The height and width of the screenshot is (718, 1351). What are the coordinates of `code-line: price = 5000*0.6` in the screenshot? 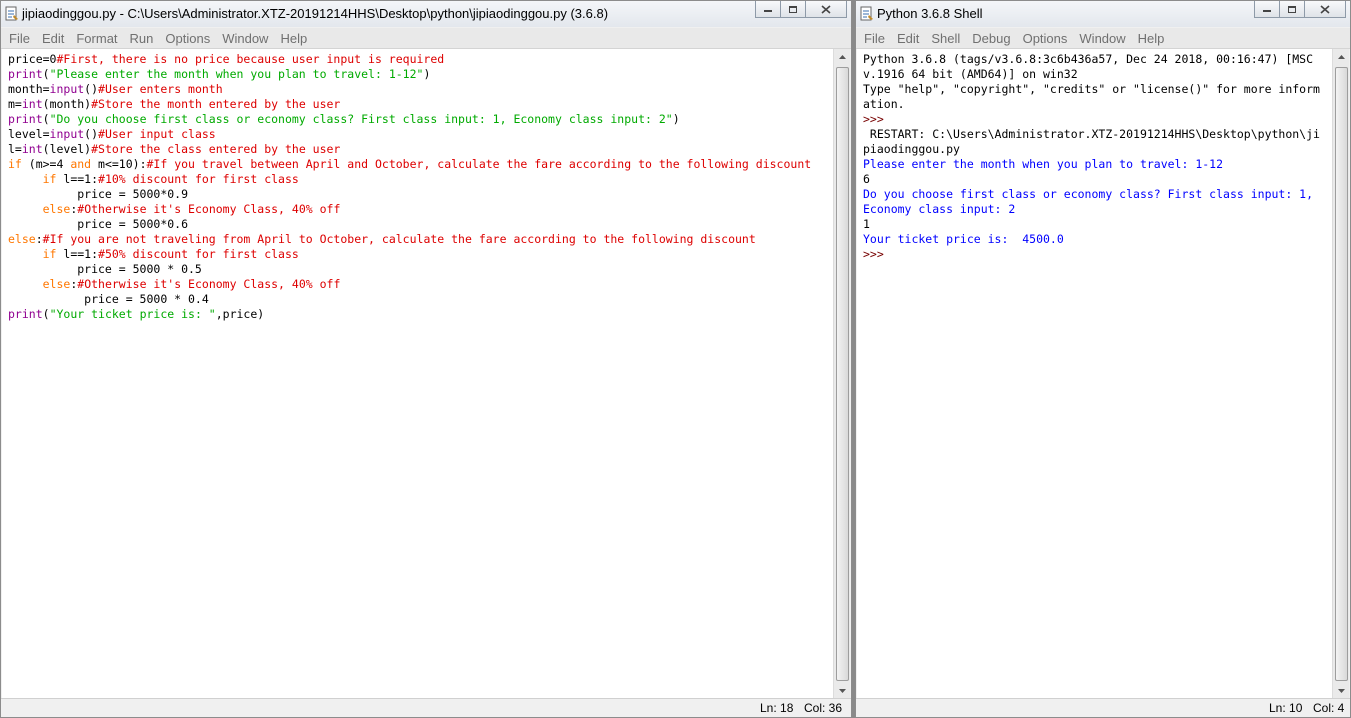 It's located at (420, 224).